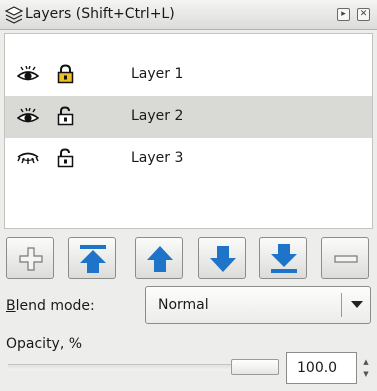 This screenshot has width=377, height=391. I want to click on plus-icon, so click(31, 259).